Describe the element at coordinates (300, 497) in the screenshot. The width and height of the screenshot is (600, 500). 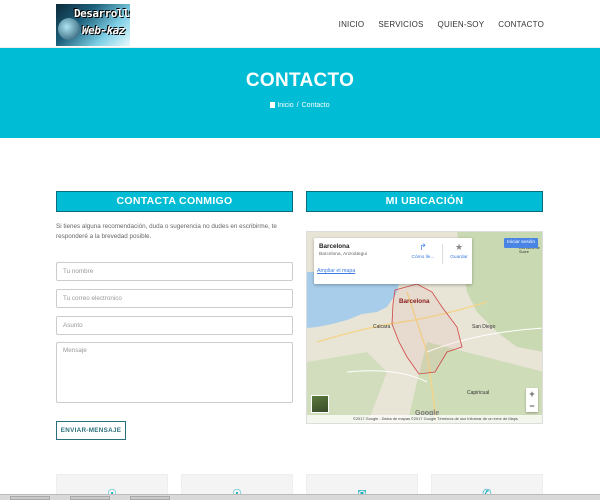
I see `browser-taskbar` at that location.